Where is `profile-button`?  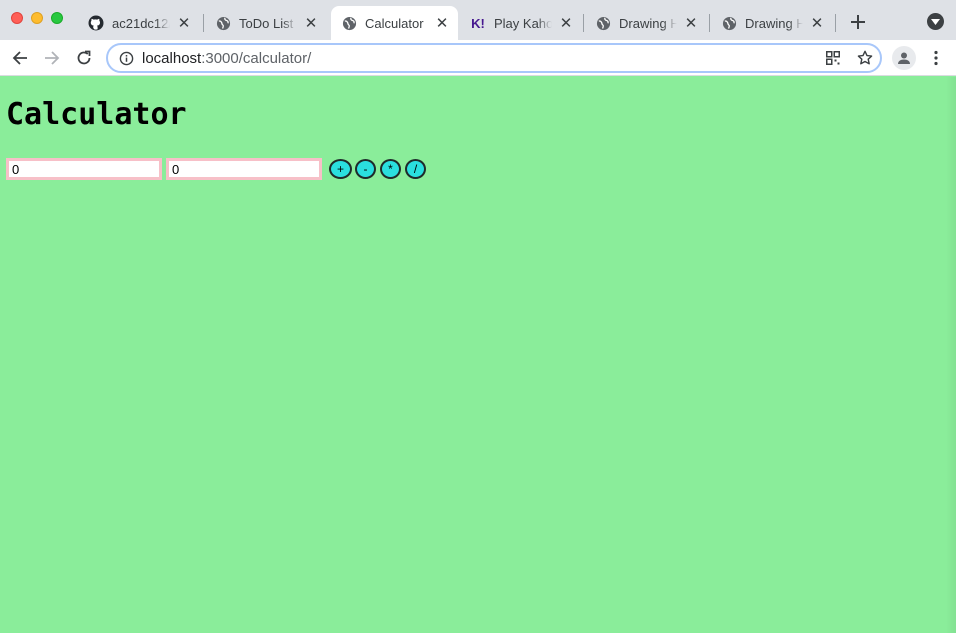
profile-button is located at coordinates (904, 58).